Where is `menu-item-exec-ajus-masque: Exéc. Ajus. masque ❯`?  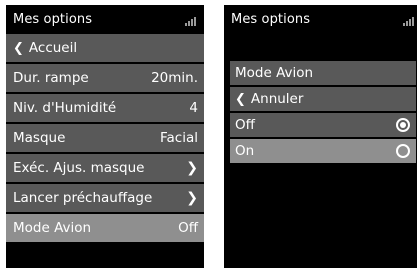 menu-item-exec-ajus-masque: Exéc. Ajus. masque ❯ is located at coordinates (105, 169).